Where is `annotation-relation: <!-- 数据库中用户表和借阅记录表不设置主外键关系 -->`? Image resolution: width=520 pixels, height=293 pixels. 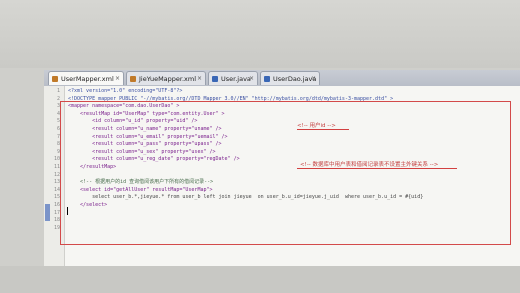
annotation-relation: <!-- 数据库中用户表和借阅记录表不设置主外键关系 --> is located at coordinates (369, 165).